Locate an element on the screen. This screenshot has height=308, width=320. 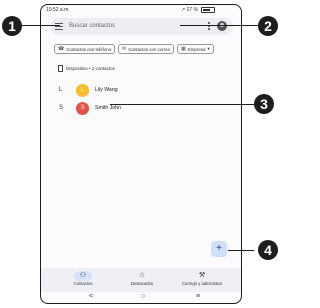
add-contact-button: + is located at coordinates (219, 249).